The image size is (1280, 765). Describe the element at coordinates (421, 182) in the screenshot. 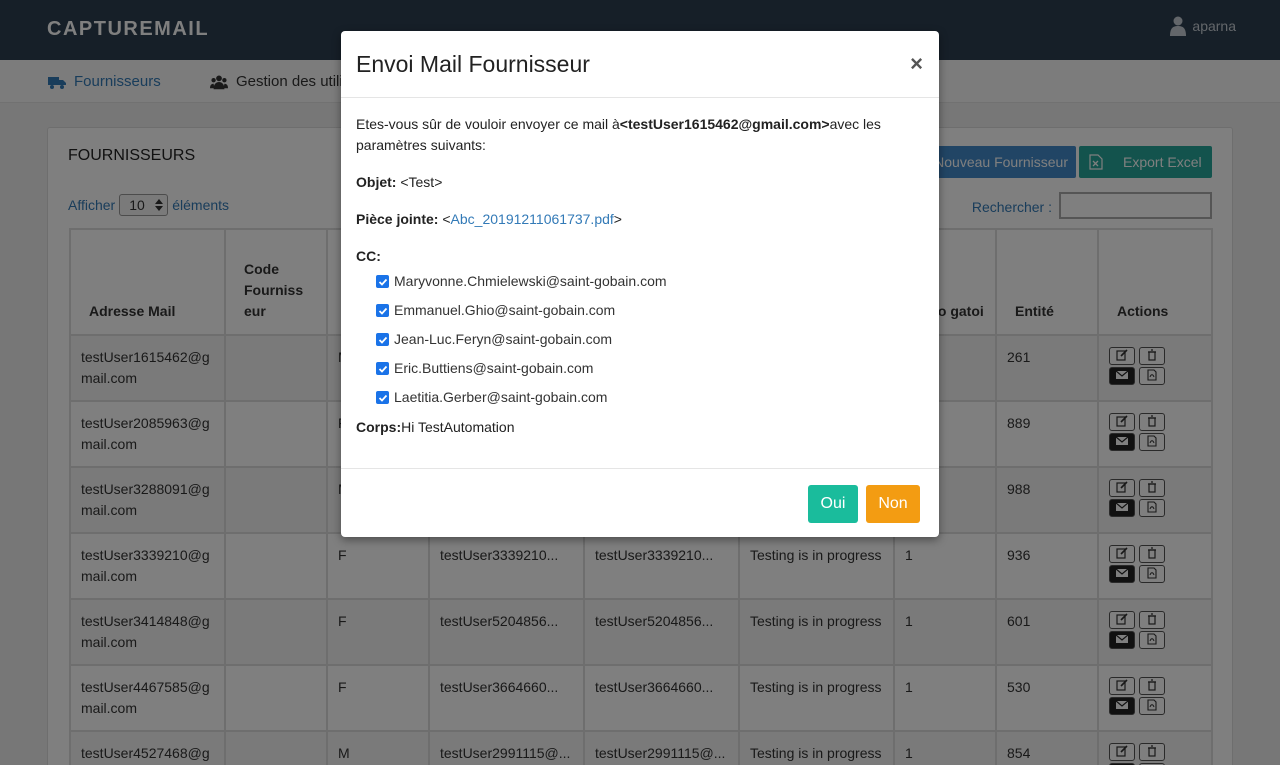

I see `objet-value: <Test>` at that location.